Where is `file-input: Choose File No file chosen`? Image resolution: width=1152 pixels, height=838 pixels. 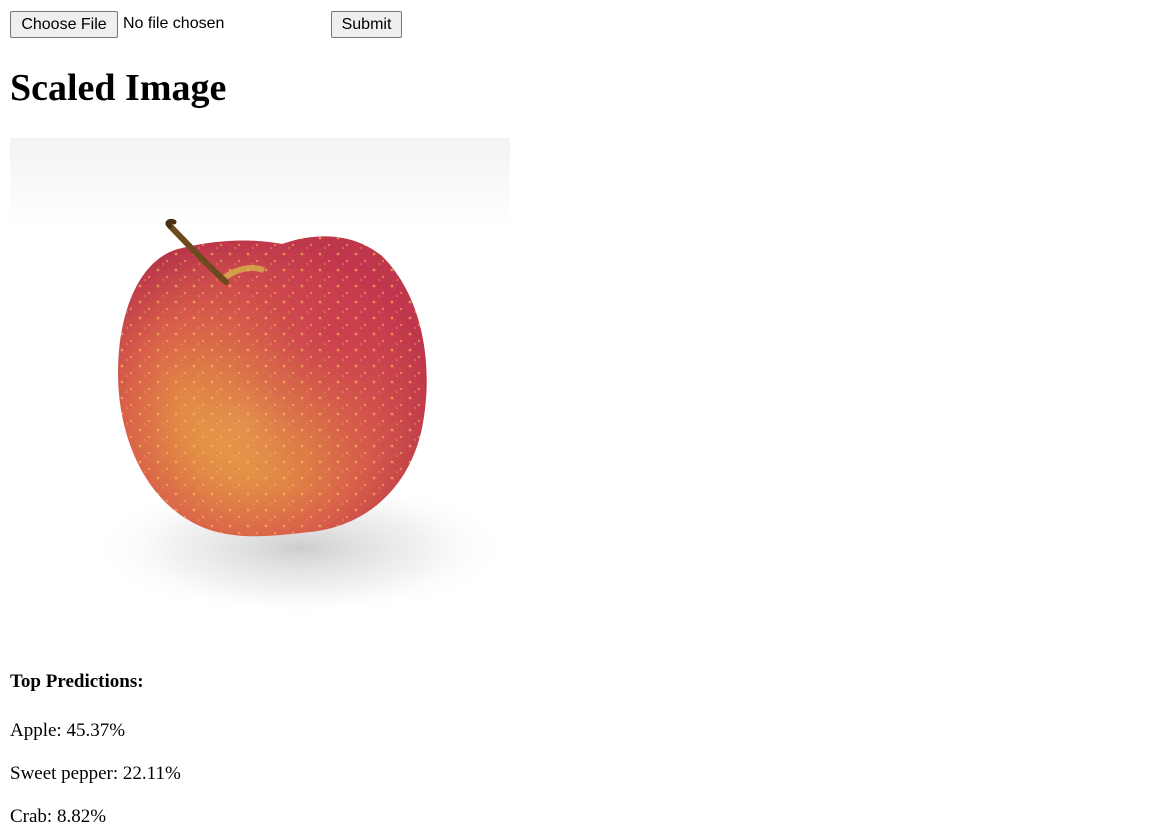
file-input: Choose File No file chosen is located at coordinates (170, 24).